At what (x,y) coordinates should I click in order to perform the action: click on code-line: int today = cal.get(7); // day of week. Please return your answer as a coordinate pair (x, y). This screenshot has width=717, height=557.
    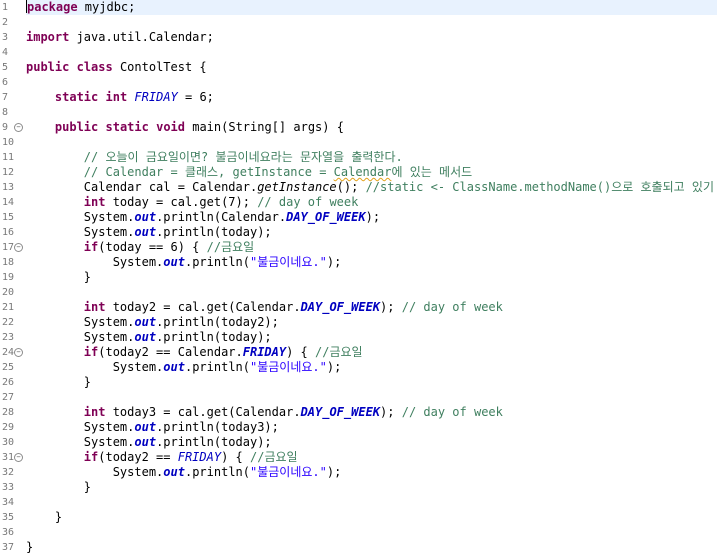
    Looking at the image, I should click on (371, 202).